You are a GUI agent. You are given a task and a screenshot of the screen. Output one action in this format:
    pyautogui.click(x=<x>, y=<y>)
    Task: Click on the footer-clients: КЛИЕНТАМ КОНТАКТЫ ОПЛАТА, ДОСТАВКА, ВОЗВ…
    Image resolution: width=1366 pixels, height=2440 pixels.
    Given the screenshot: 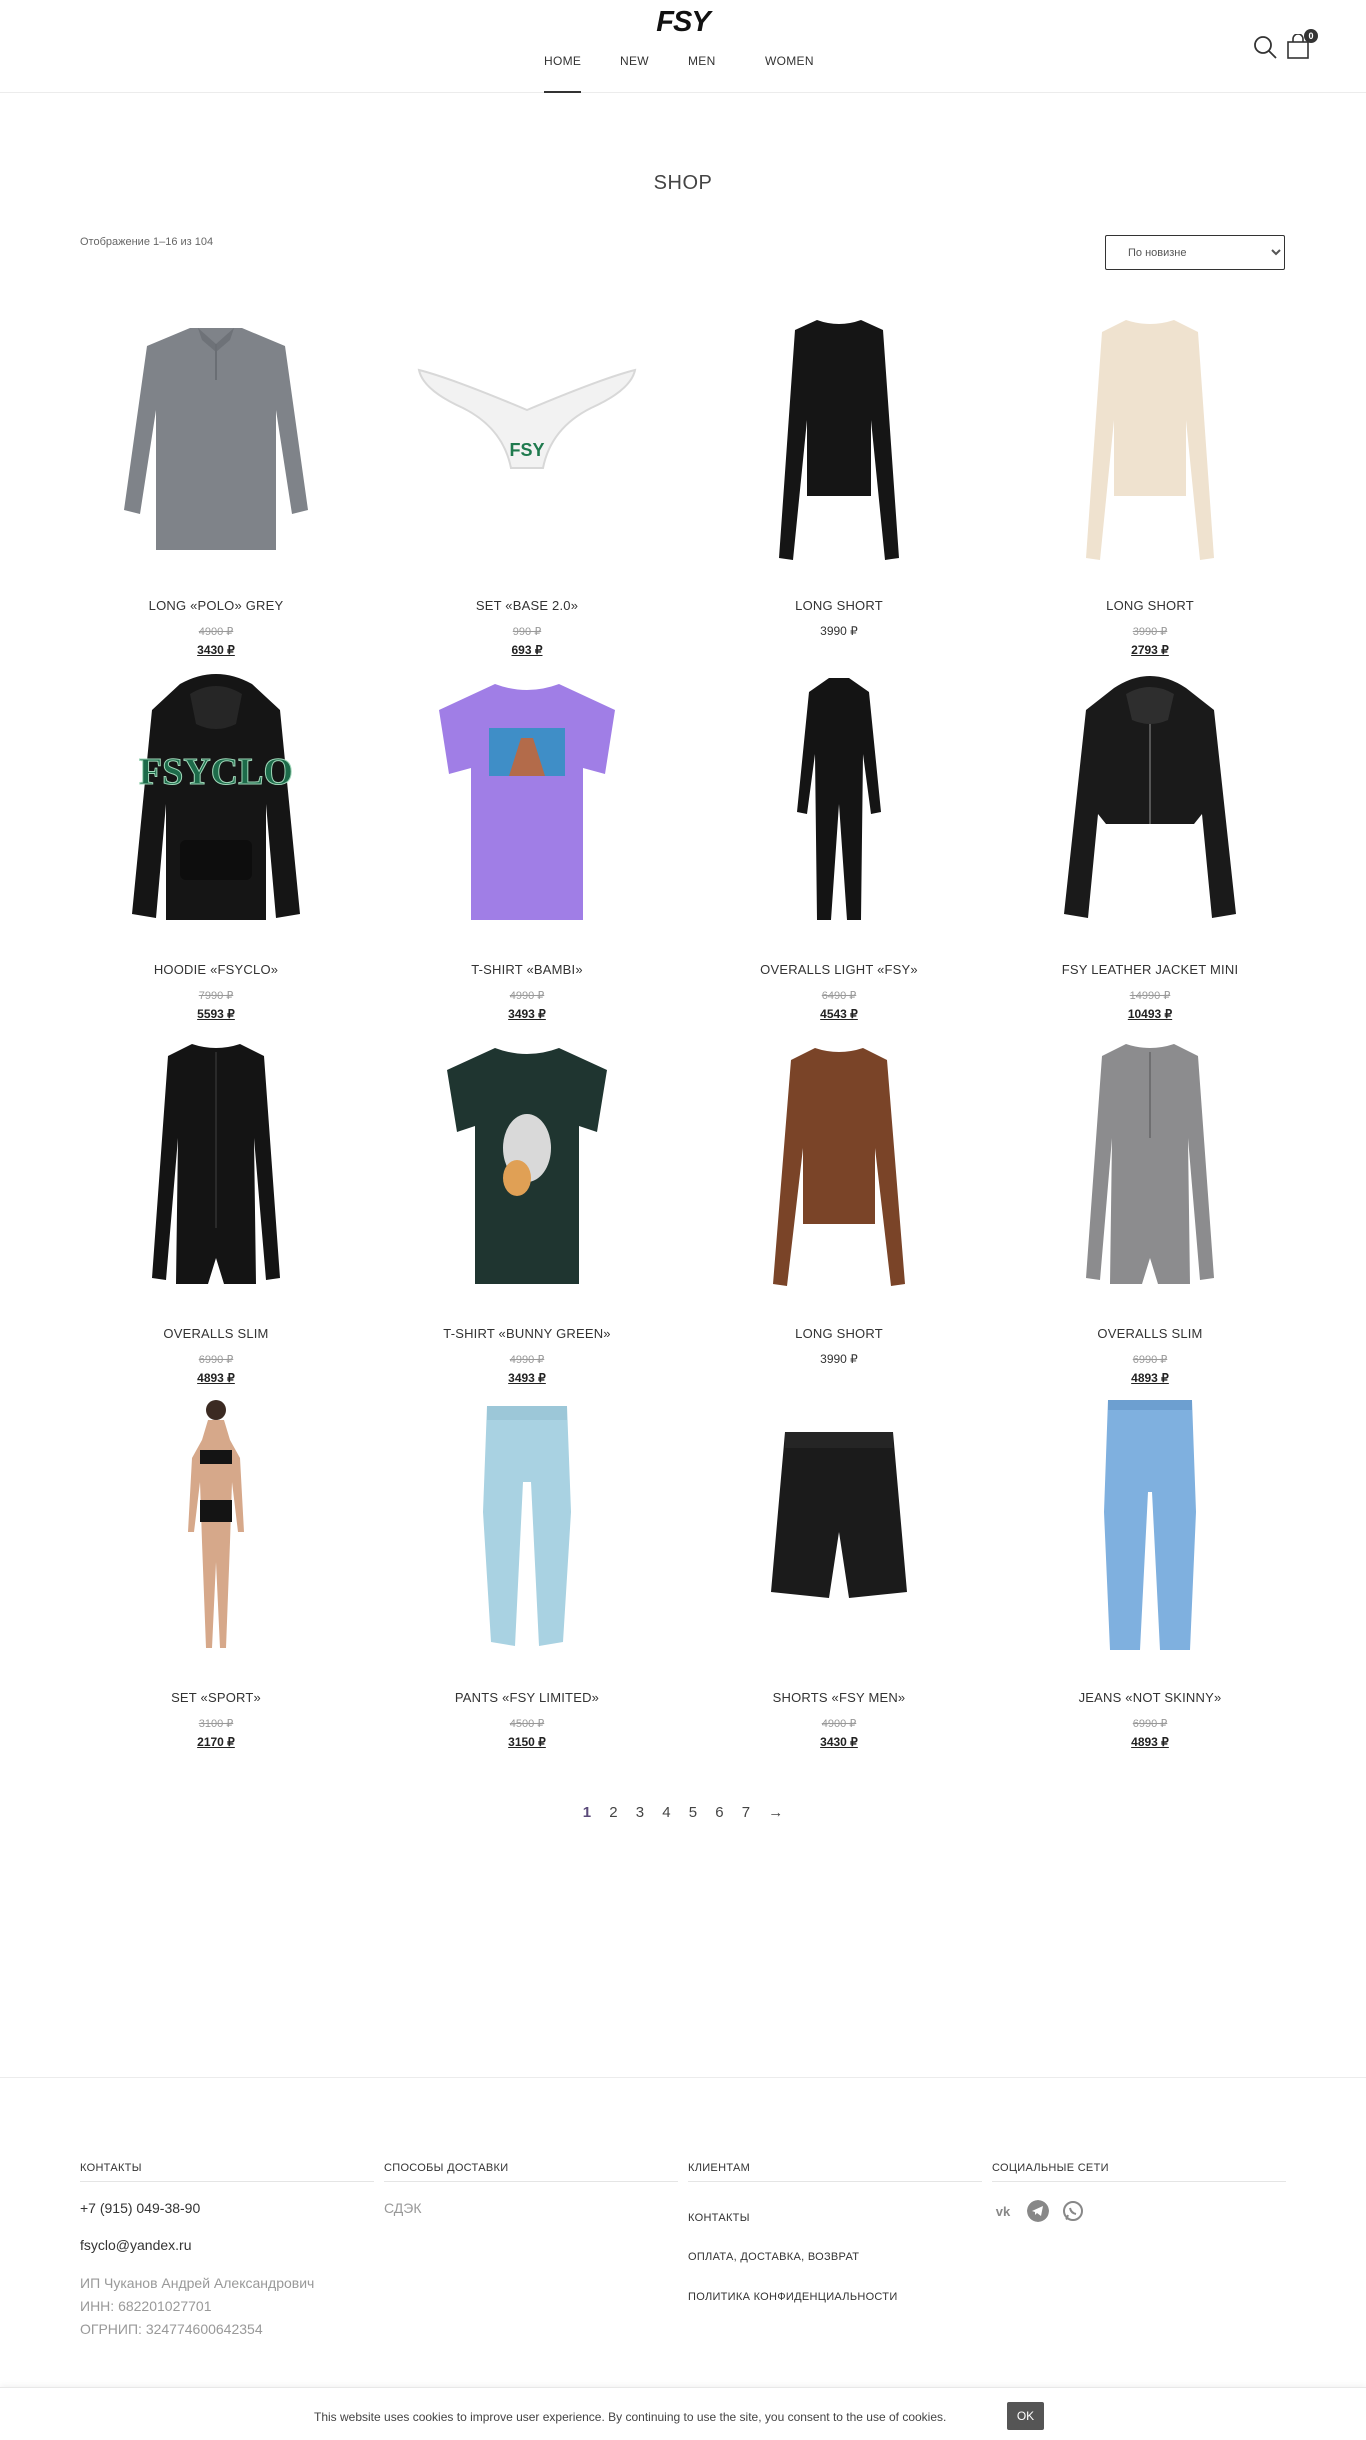 What is the action you would take?
    pyautogui.click(x=835, y=2232)
    